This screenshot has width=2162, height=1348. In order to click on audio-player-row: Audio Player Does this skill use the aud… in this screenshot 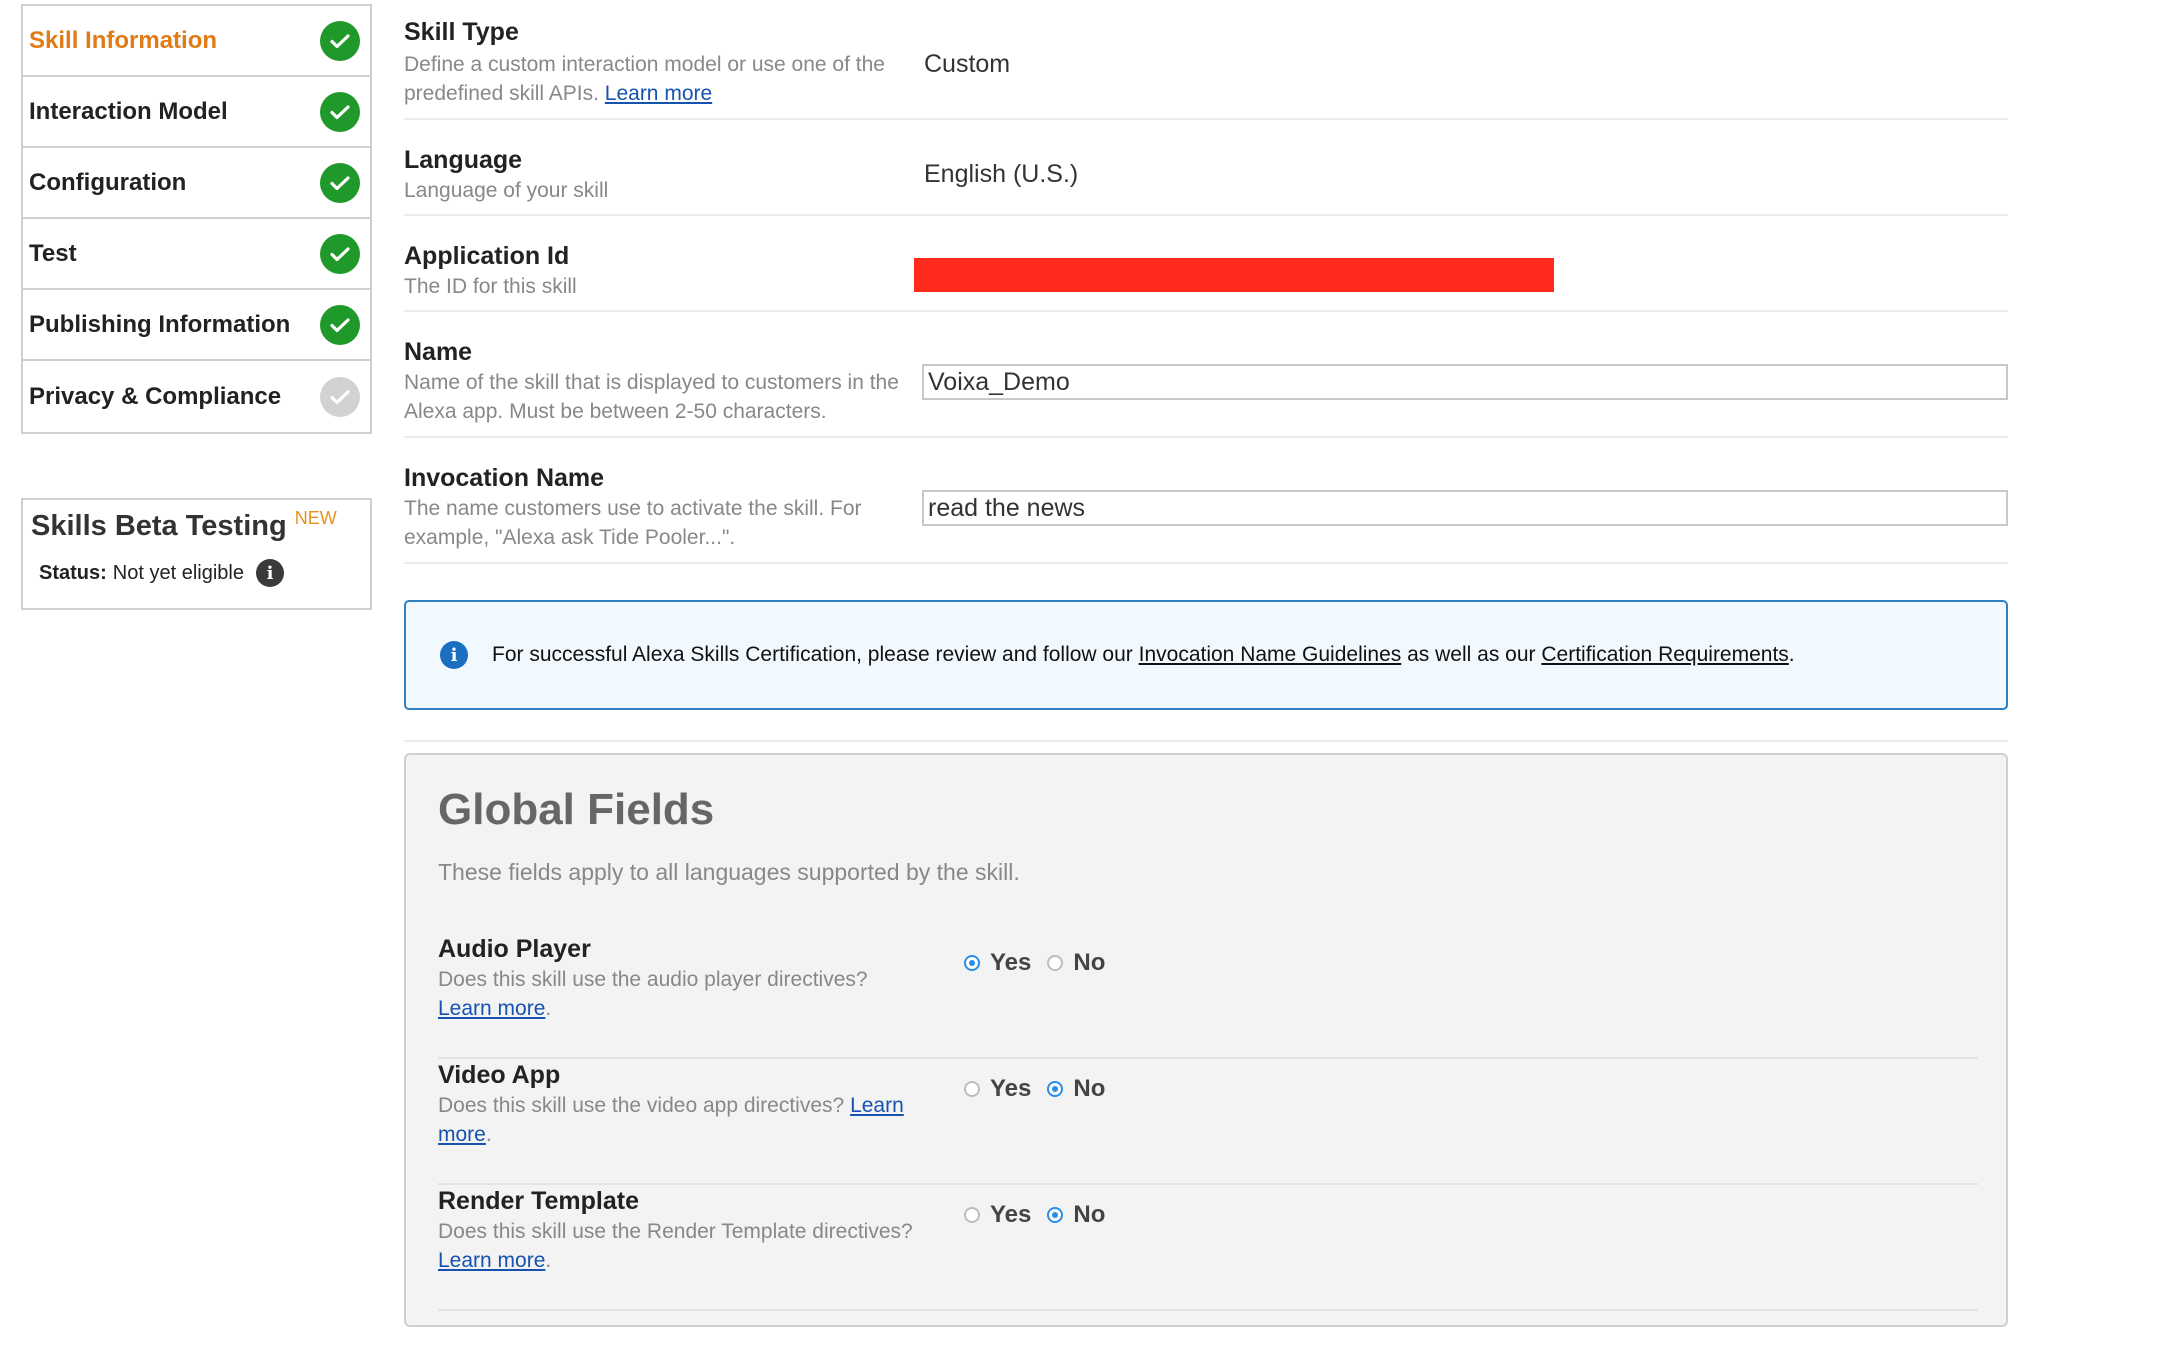, I will do `click(1208, 997)`.